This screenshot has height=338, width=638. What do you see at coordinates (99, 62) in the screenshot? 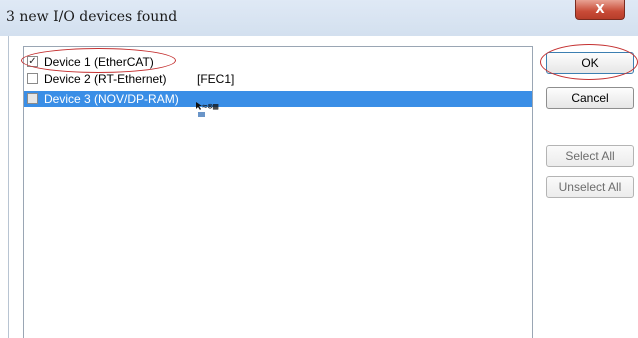
I see `device-1-name: Device 1 (EtherCAT)` at bounding box center [99, 62].